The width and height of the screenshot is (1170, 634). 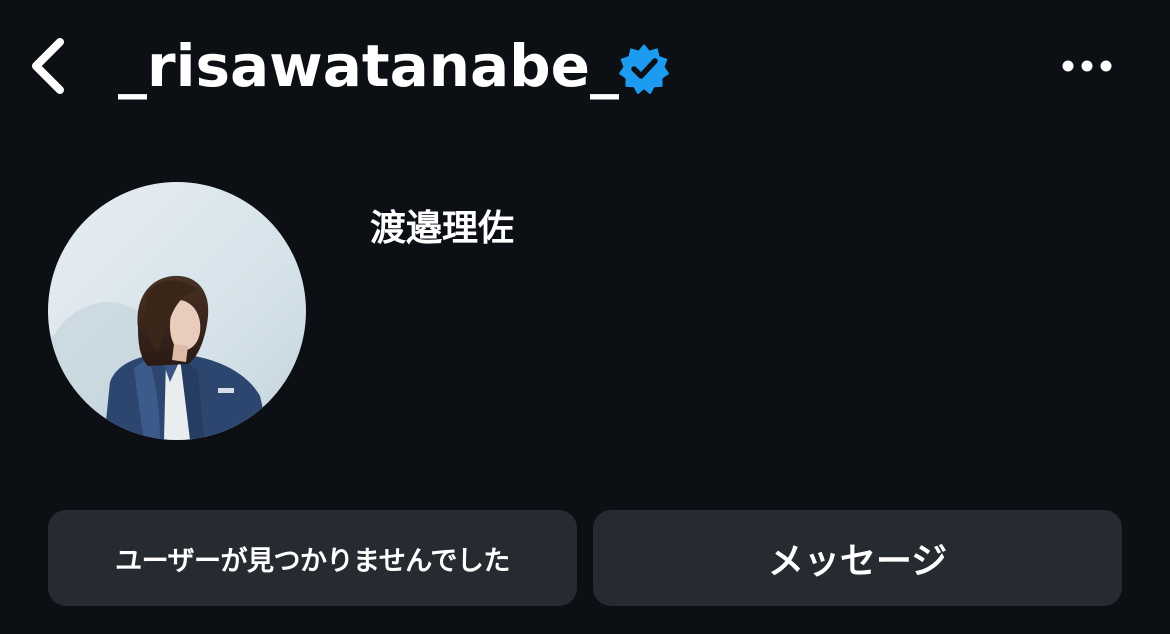 I want to click on profile-photo, so click(x=177, y=311).